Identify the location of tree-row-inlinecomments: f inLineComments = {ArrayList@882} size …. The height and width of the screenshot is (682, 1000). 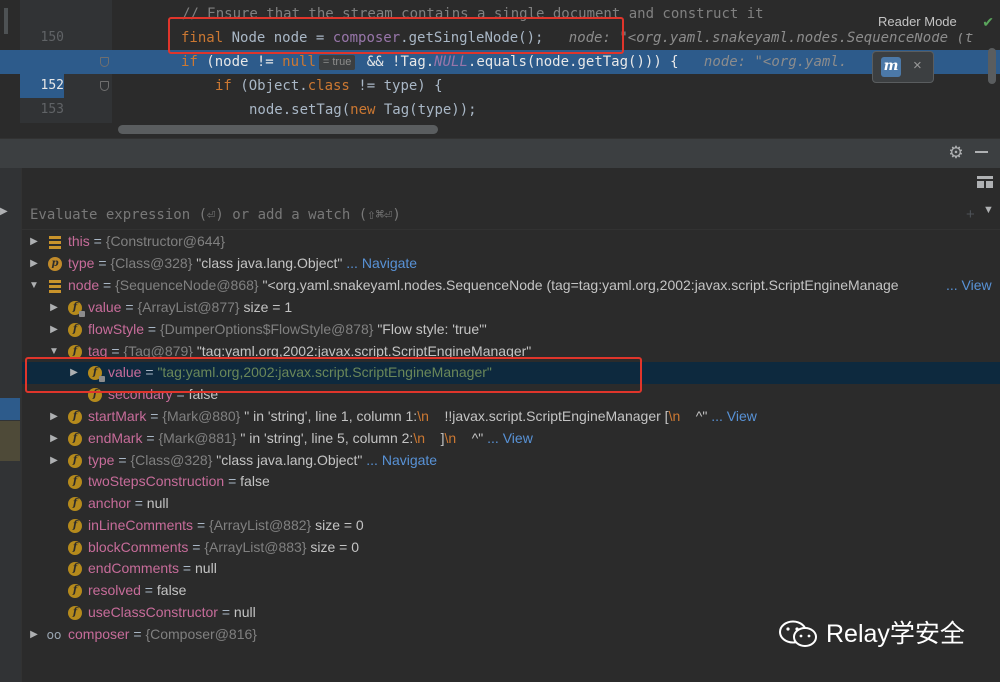
(511, 526).